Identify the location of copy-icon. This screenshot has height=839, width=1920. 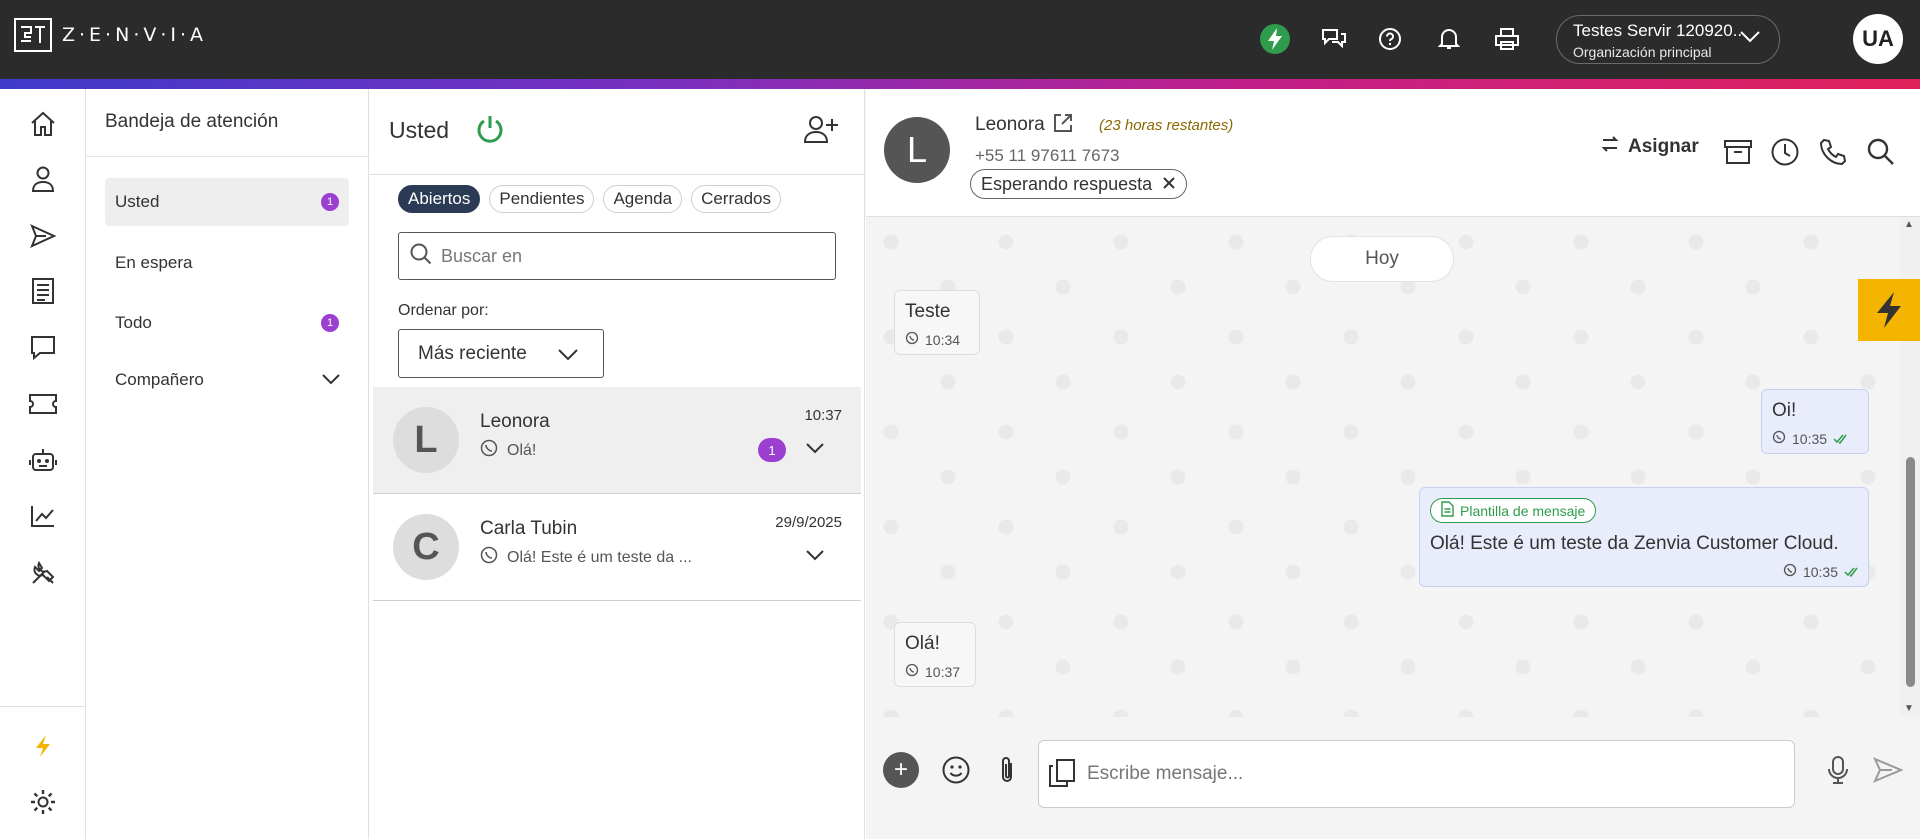
(1062, 775).